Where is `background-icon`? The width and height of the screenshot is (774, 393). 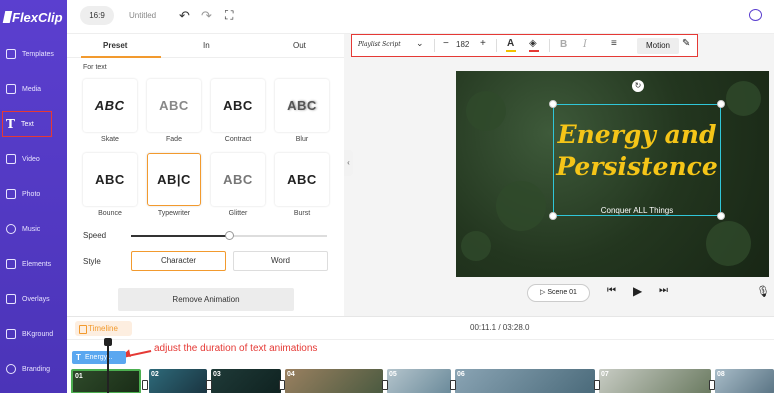 background-icon is located at coordinates (11, 334).